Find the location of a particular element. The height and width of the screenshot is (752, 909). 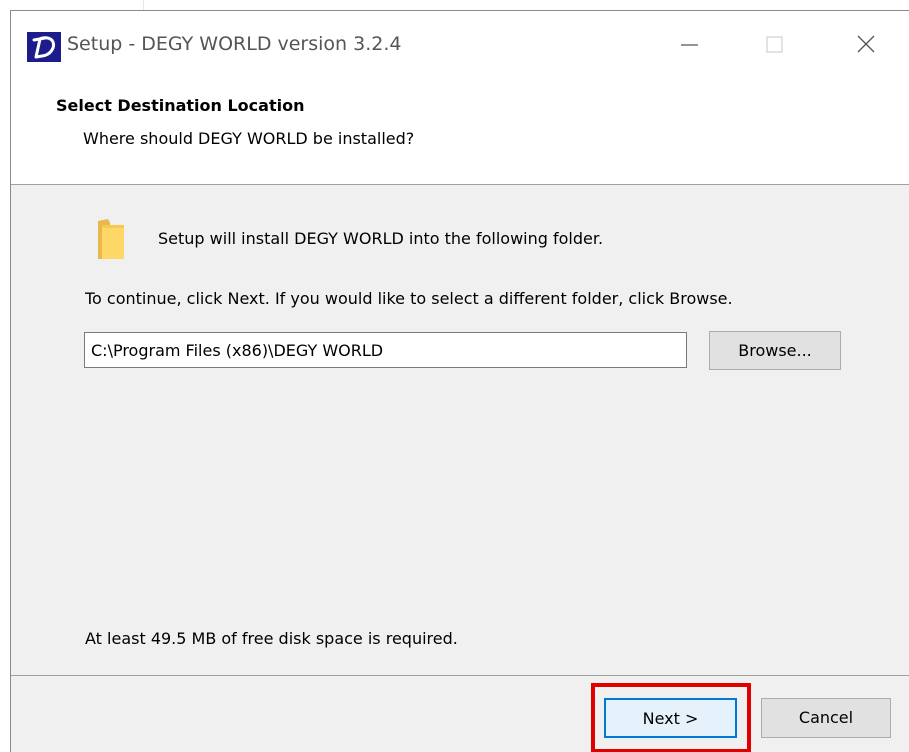

maximize-button is located at coordinates (774, 45).